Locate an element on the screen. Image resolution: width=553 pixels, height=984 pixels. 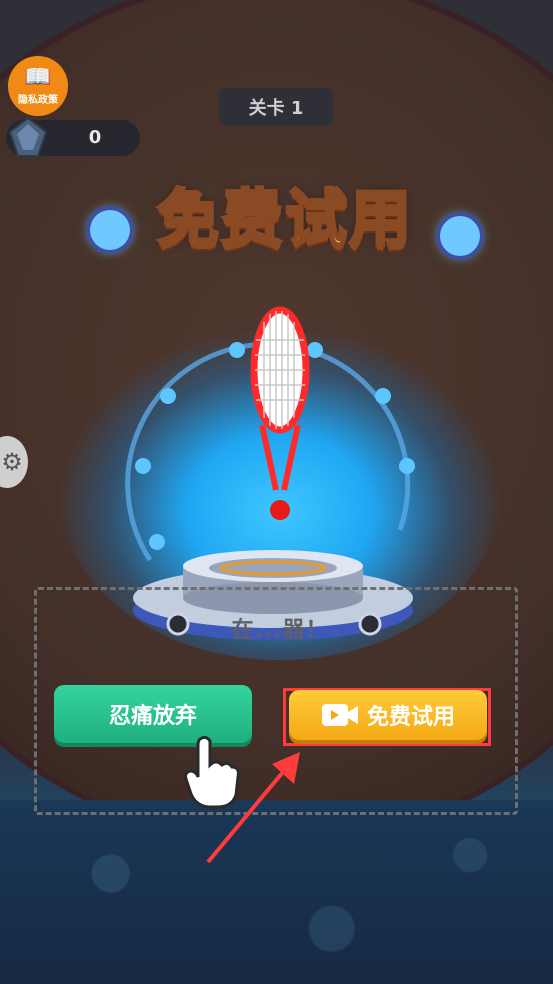
pointer-arrow is located at coordinates (253, 808).